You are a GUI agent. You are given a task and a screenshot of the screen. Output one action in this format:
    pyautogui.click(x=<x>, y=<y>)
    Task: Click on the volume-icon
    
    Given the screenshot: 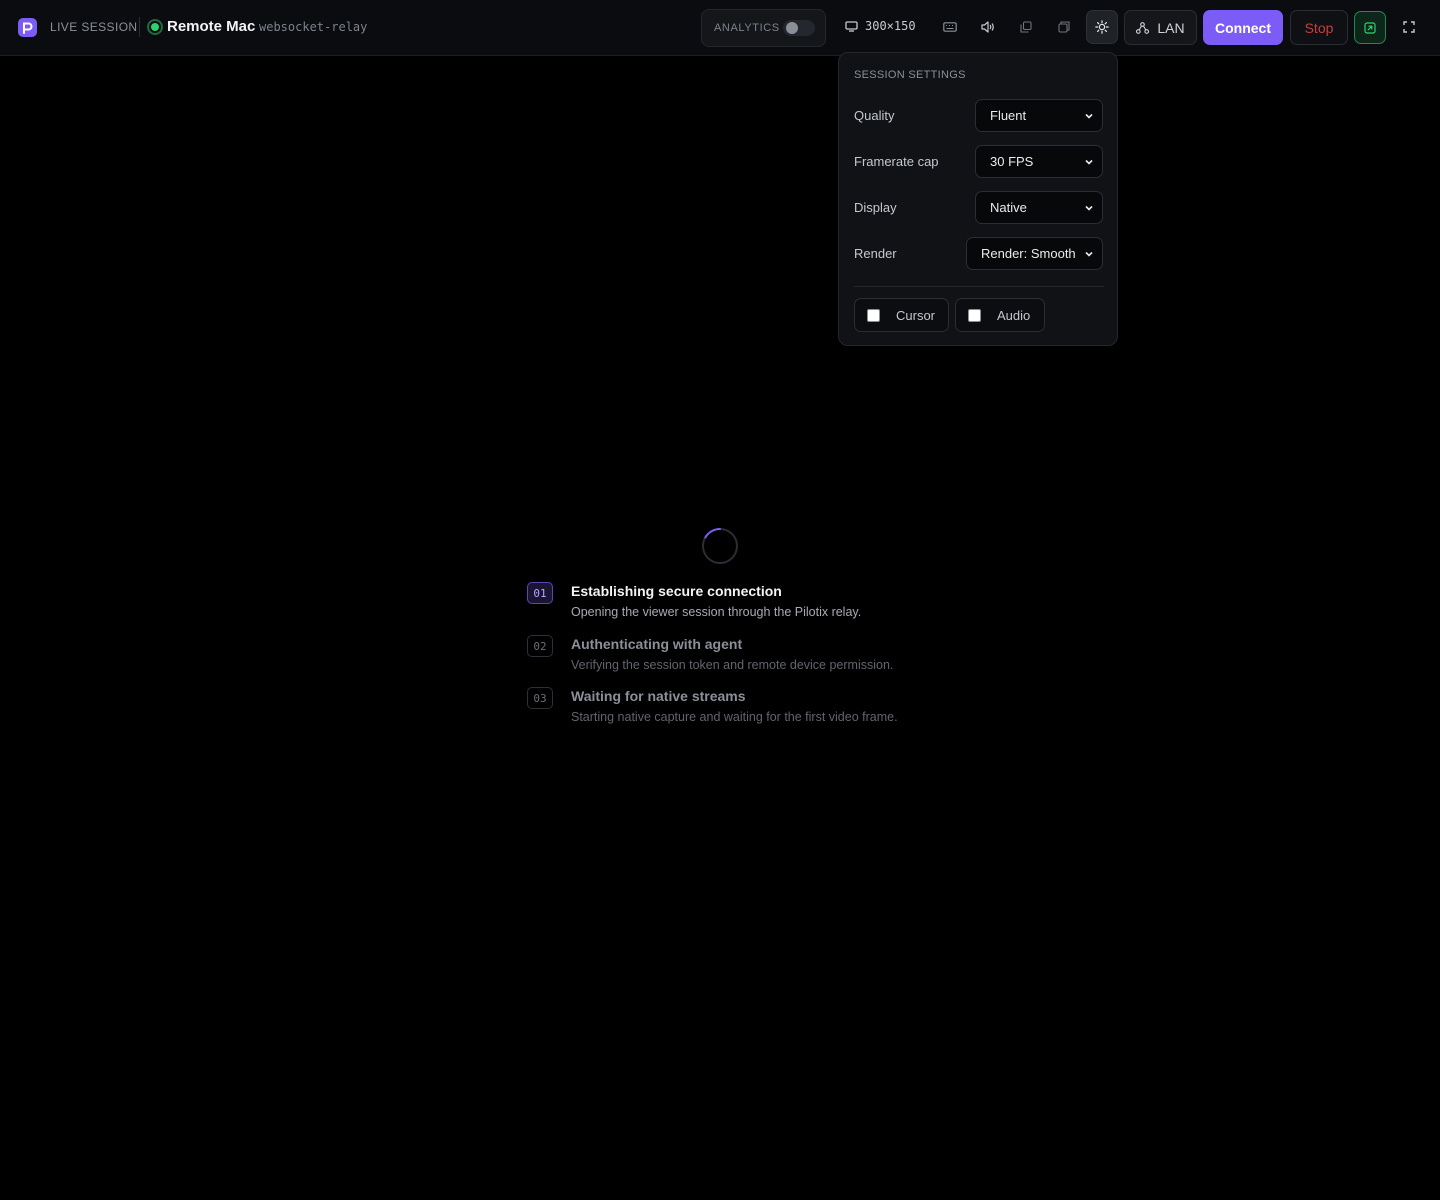 What is the action you would take?
    pyautogui.click(x=987, y=27)
    